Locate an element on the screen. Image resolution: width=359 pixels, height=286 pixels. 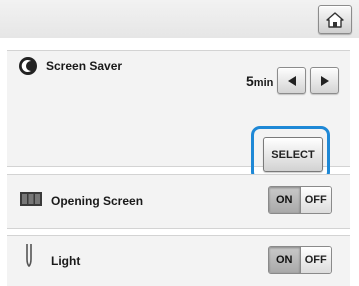
decrease-time-button is located at coordinates (291, 80).